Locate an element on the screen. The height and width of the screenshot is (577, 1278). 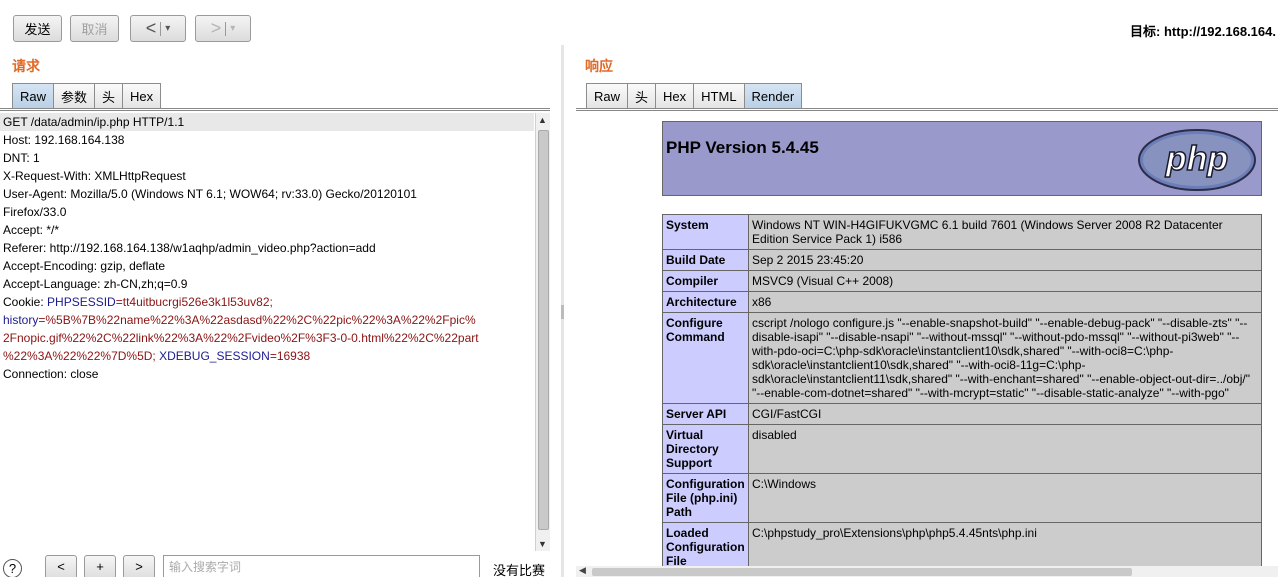
request-line: Host: 192.168.164.138 is located at coordinates (64, 140).